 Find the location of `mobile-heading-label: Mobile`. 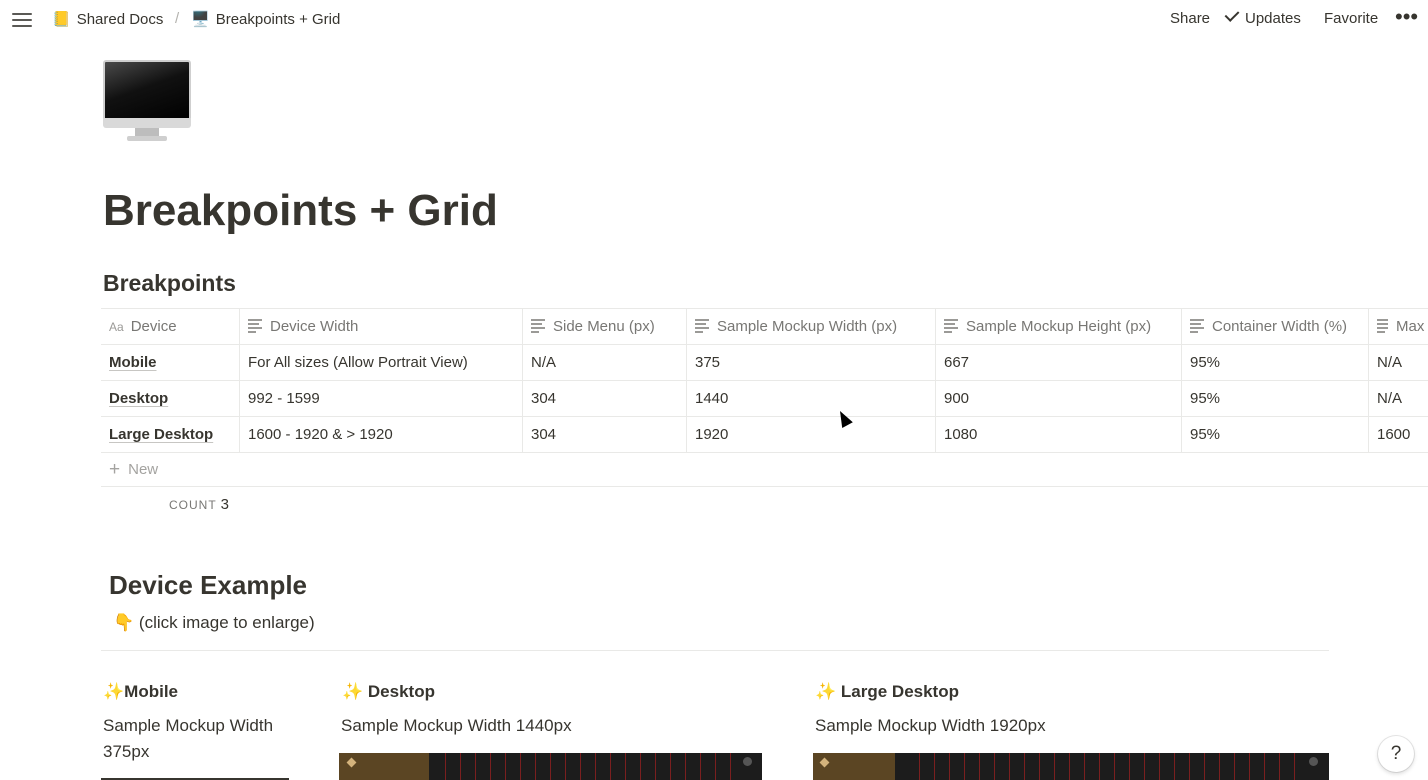

mobile-heading-label: Mobile is located at coordinates (151, 691).